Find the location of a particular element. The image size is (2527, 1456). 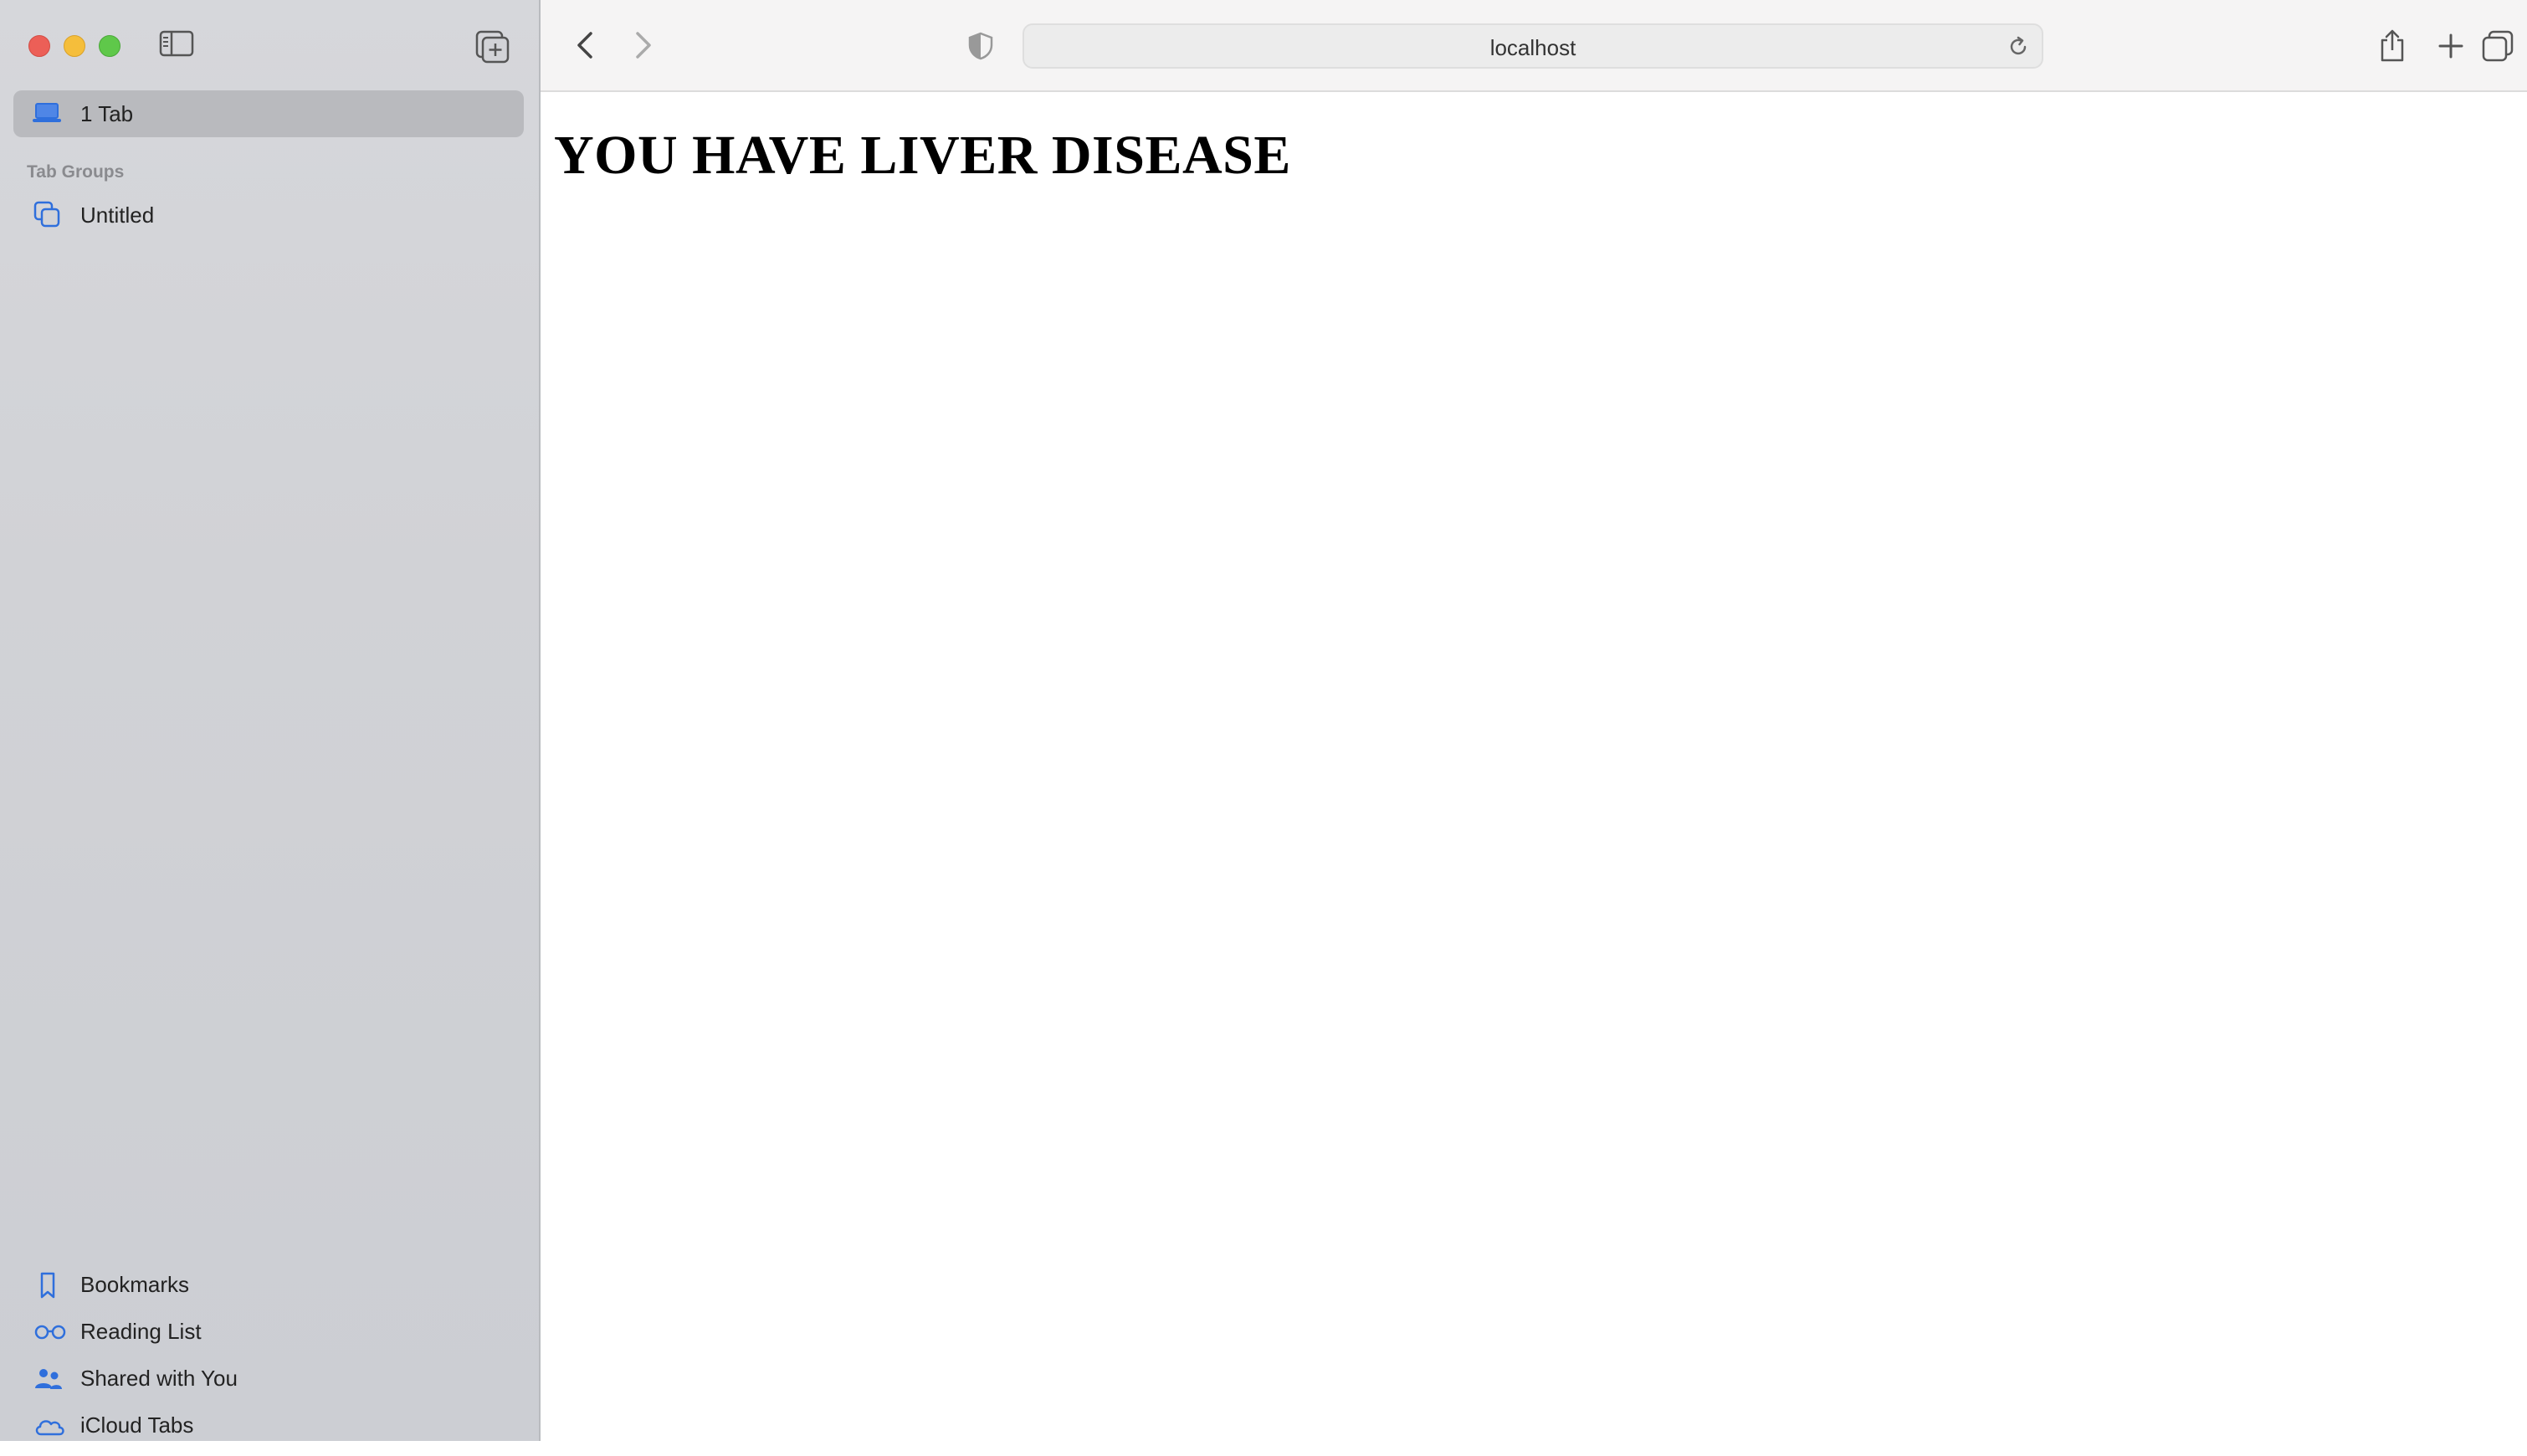

icloud-icon is located at coordinates (48, 1425).